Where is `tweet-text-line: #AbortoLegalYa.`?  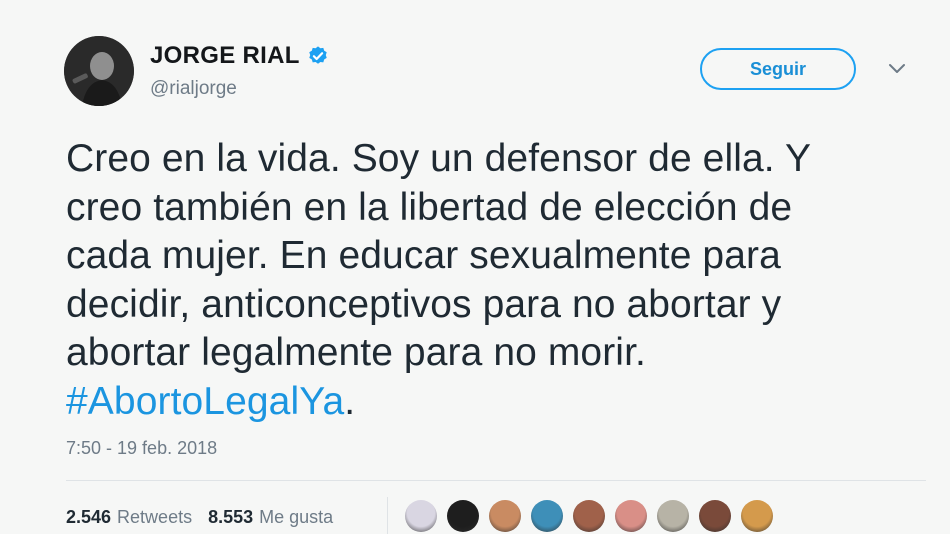 tweet-text-line: #AbortoLegalYa. is located at coordinates (496, 402).